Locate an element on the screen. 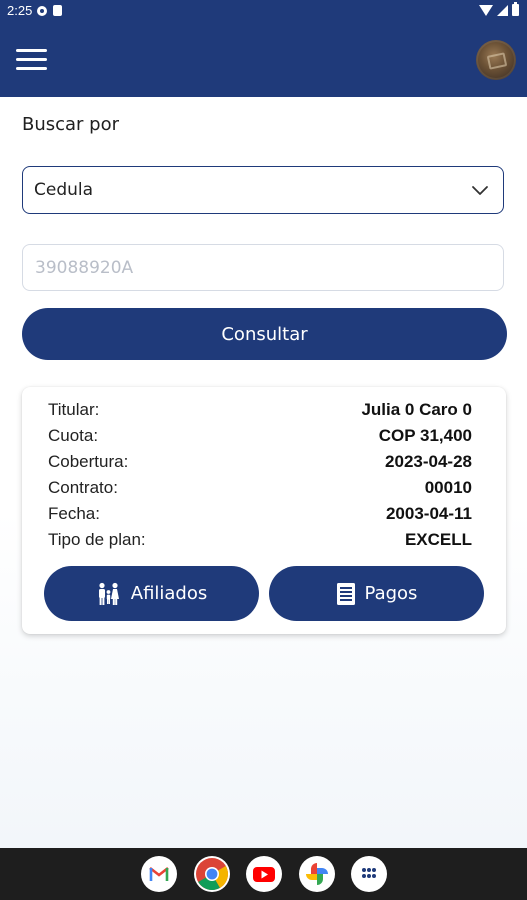 This screenshot has width=527, height=900. status-bar: 2:25 is located at coordinates (263, 11).